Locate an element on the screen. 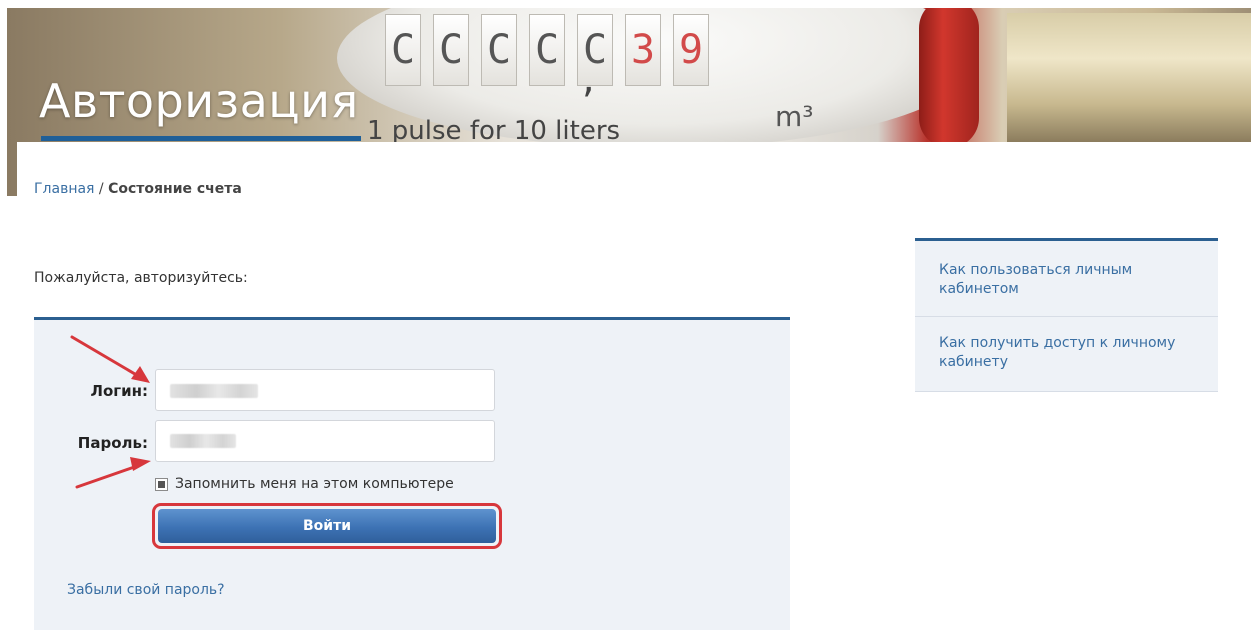 This screenshot has height=630, width=1256. login-label: Логин: is located at coordinates (119, 391).